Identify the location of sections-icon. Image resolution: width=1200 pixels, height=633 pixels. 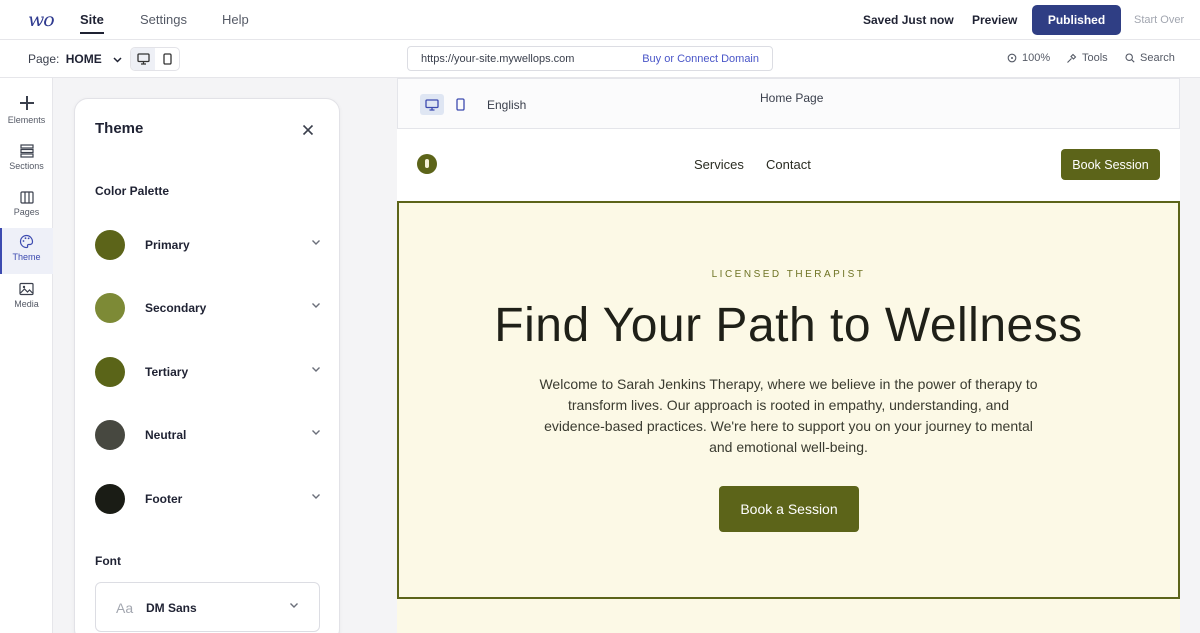
(26, 151).